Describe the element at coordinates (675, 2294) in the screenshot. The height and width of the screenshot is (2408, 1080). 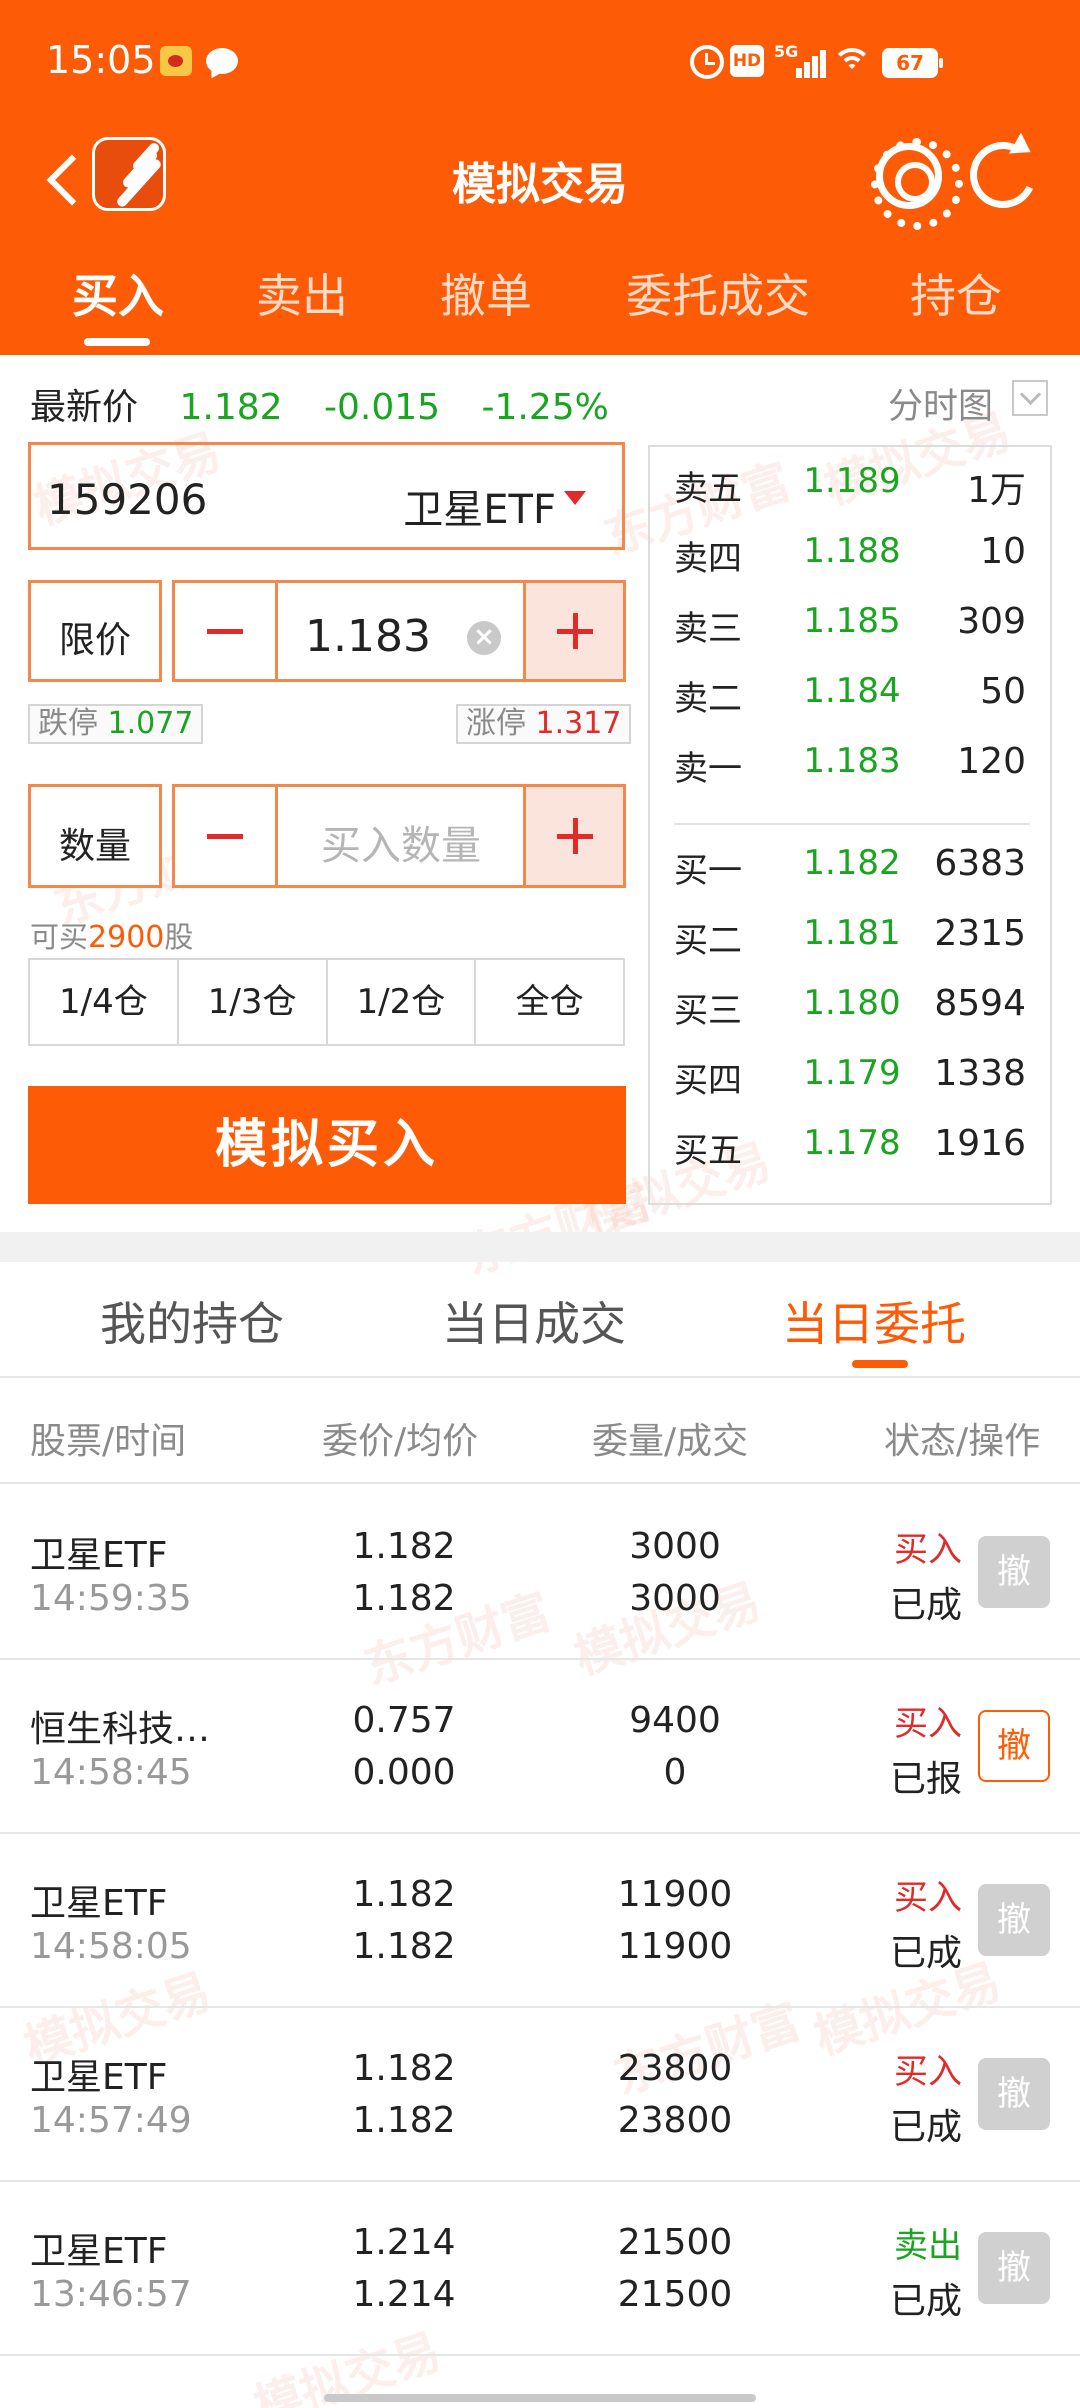
I see `filled-quantity: 21500` at that location.